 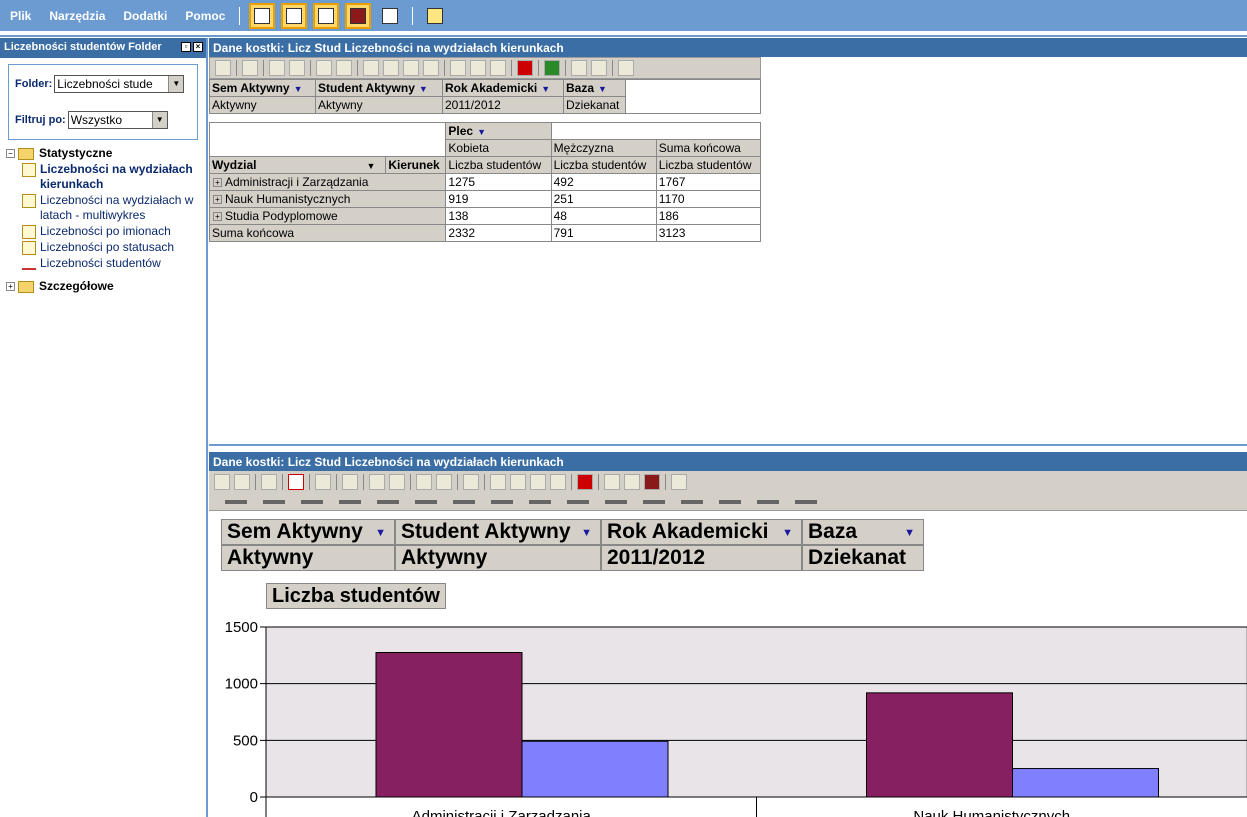 I want to click on tree-item-chart: Liczebności studentów, so click(x=103, y=263).